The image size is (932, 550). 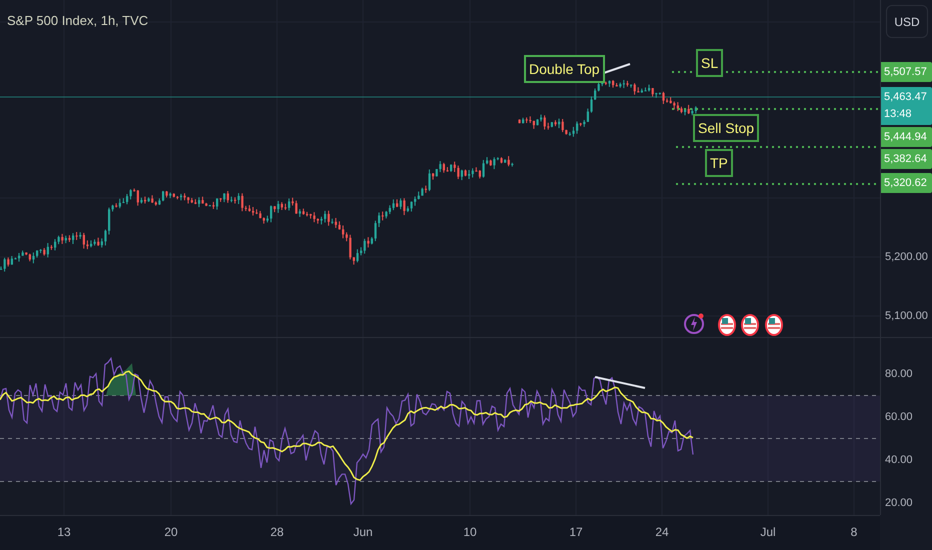 What do you see at coordinates (907, 21) in the screenshot?
I see `currency-button: USD` at bounding box center [907, 21].